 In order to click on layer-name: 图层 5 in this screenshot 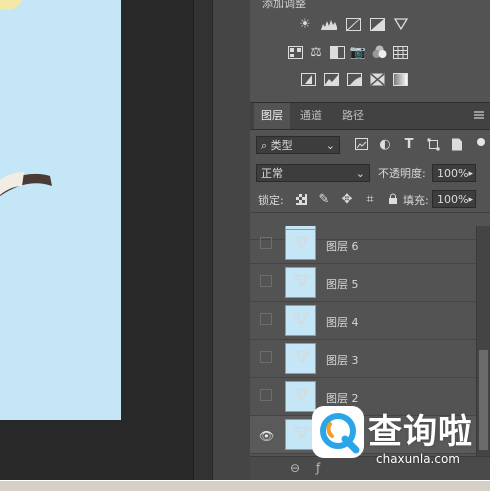, I will do `click(342, 284)`.